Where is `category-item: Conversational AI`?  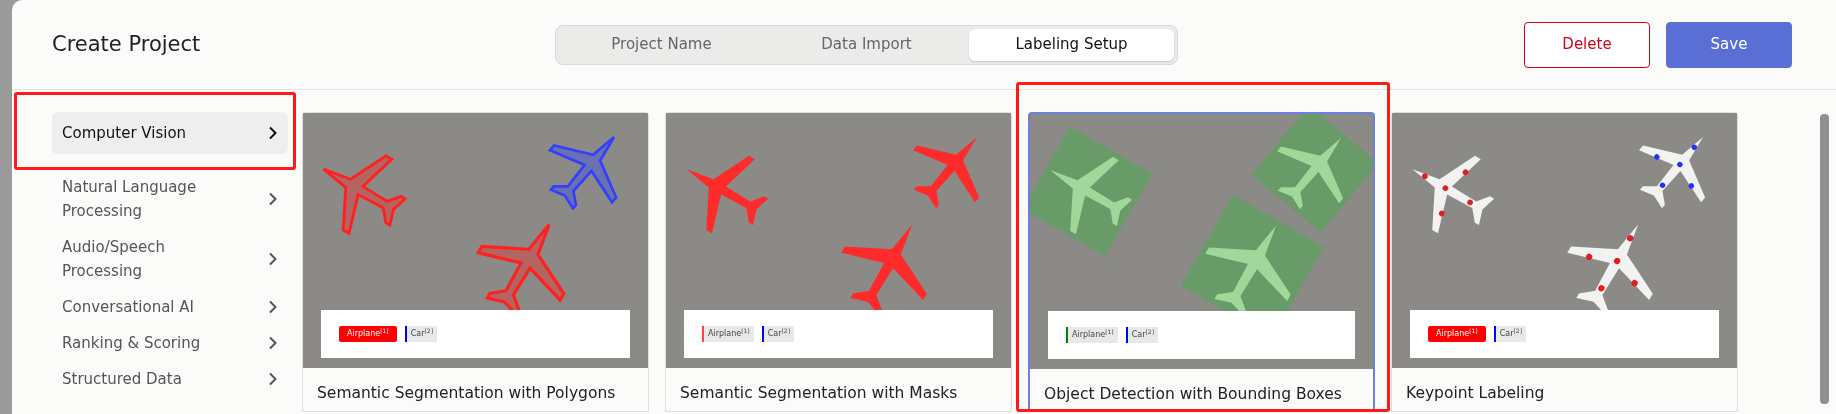
category-item: Conversational AI is located at coordinates (170, 307).